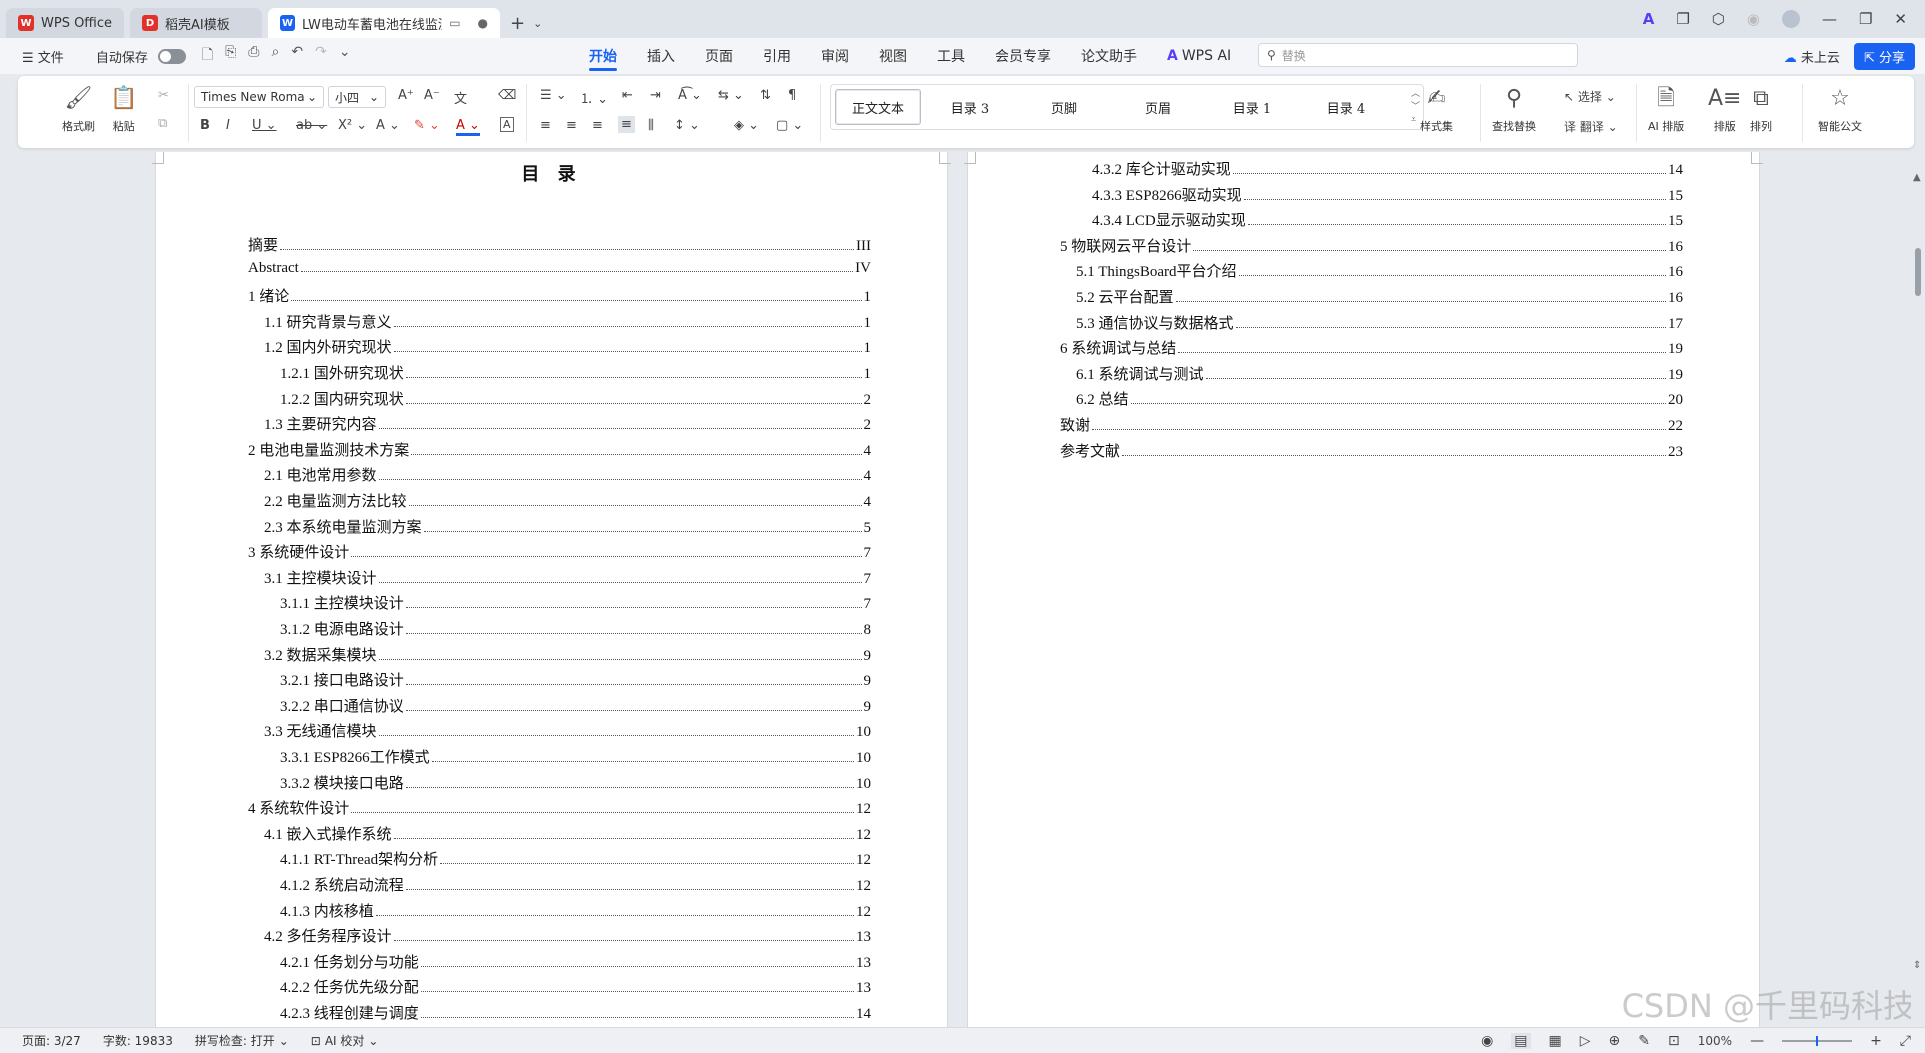  I want to click on toc-entry: 4.2 多任务程序设计 13, so click(567, 935).